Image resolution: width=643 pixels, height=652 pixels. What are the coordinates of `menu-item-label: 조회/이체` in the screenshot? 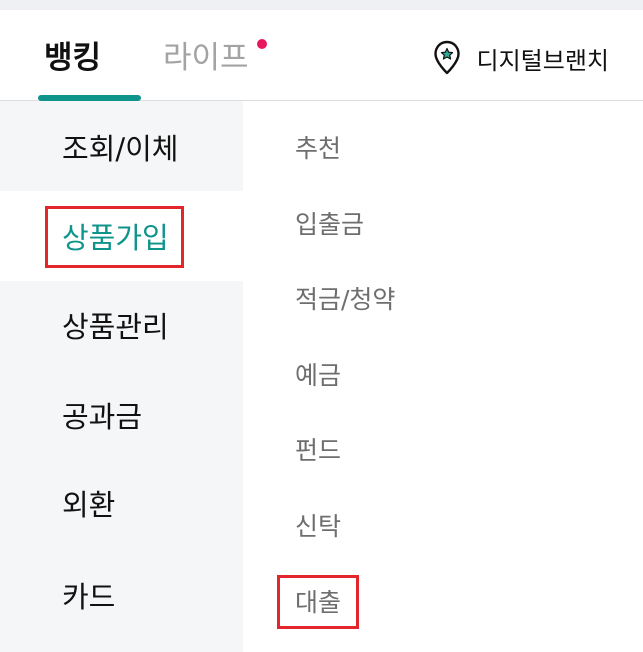 It's located at (120, 149).